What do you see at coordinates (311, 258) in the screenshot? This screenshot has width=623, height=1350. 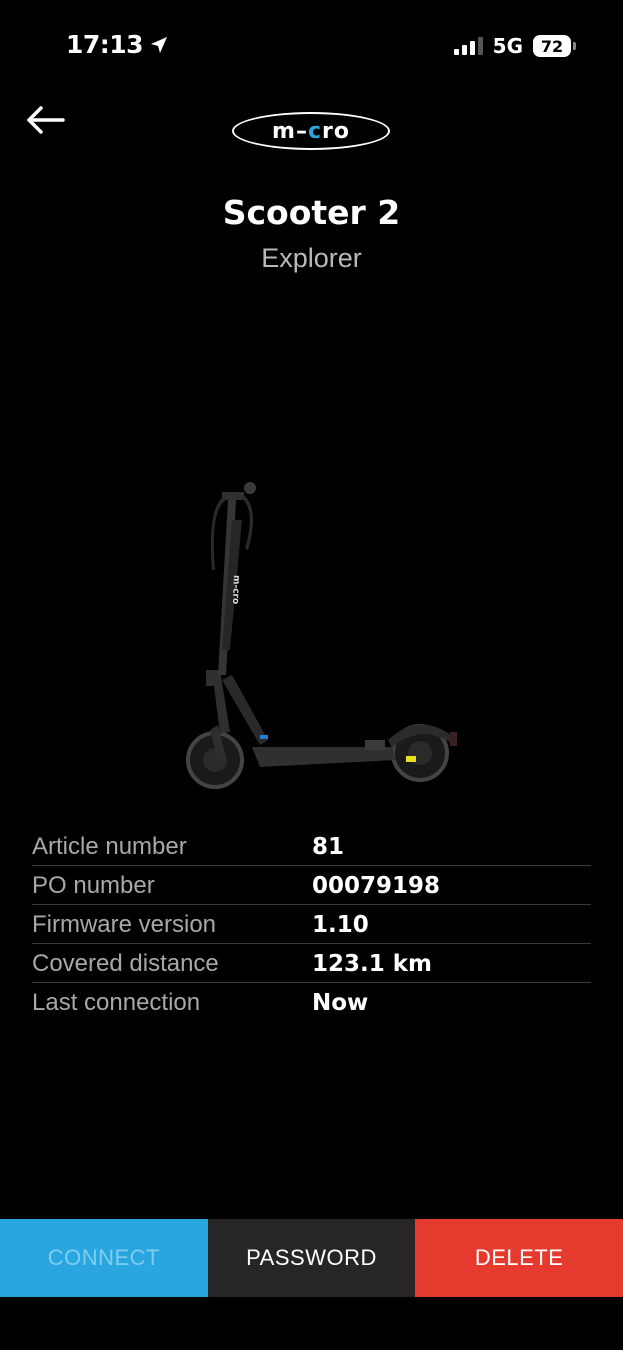 I see `device-model: Explorer` at bounding box center [311, 258].